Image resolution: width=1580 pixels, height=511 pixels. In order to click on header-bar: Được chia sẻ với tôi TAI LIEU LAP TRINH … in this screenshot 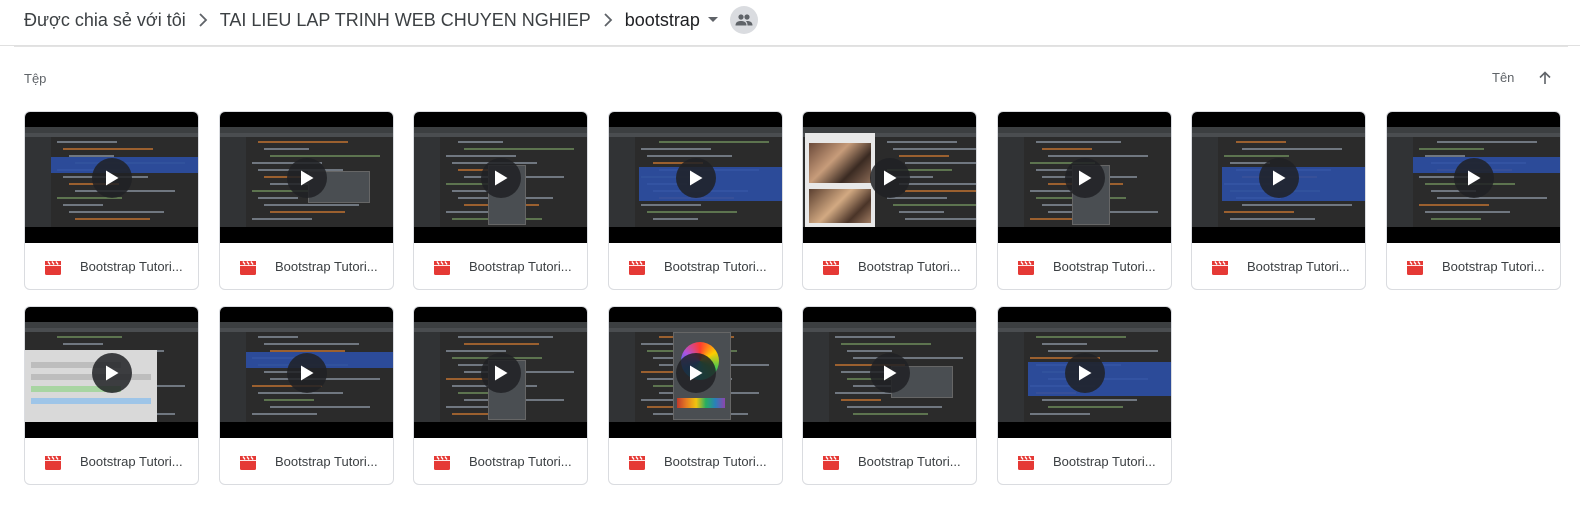, I will do `click(791, 23)`.